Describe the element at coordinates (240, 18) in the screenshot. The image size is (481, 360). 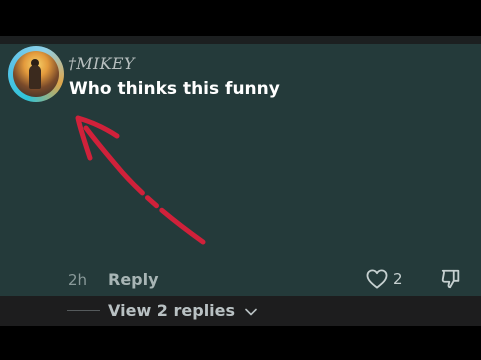
I see `top-bar` at that location.